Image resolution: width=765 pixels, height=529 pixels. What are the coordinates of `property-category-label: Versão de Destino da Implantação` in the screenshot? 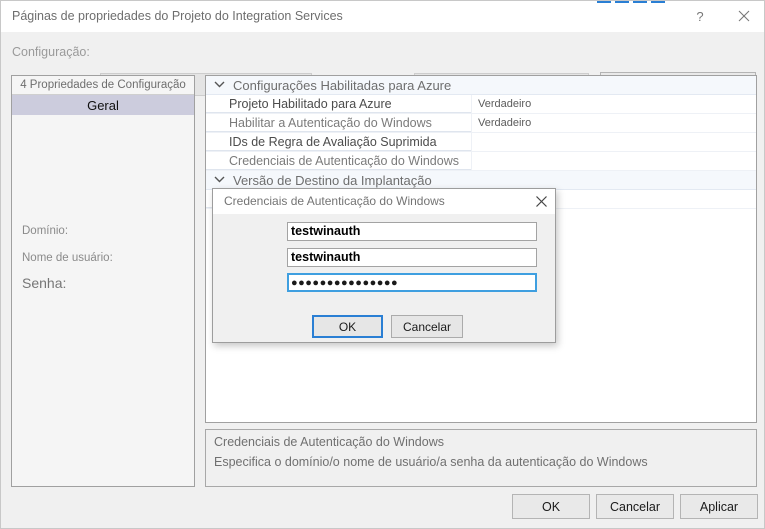 It's located at (332, 180).